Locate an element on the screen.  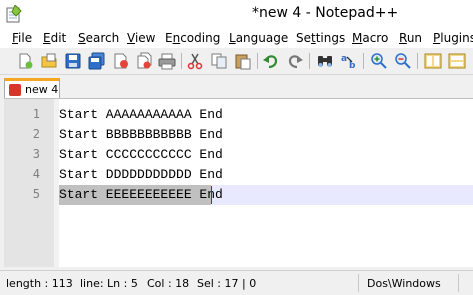
cut-icon is located at coordinates (195, 61).